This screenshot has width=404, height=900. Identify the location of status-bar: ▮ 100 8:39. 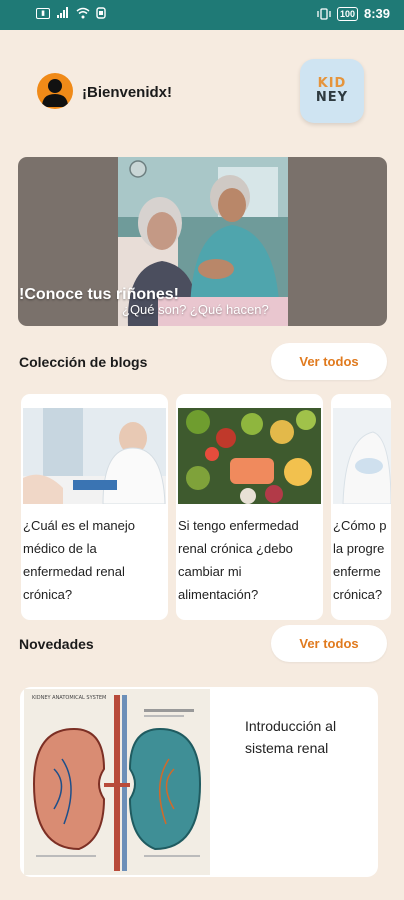
(202, 15).